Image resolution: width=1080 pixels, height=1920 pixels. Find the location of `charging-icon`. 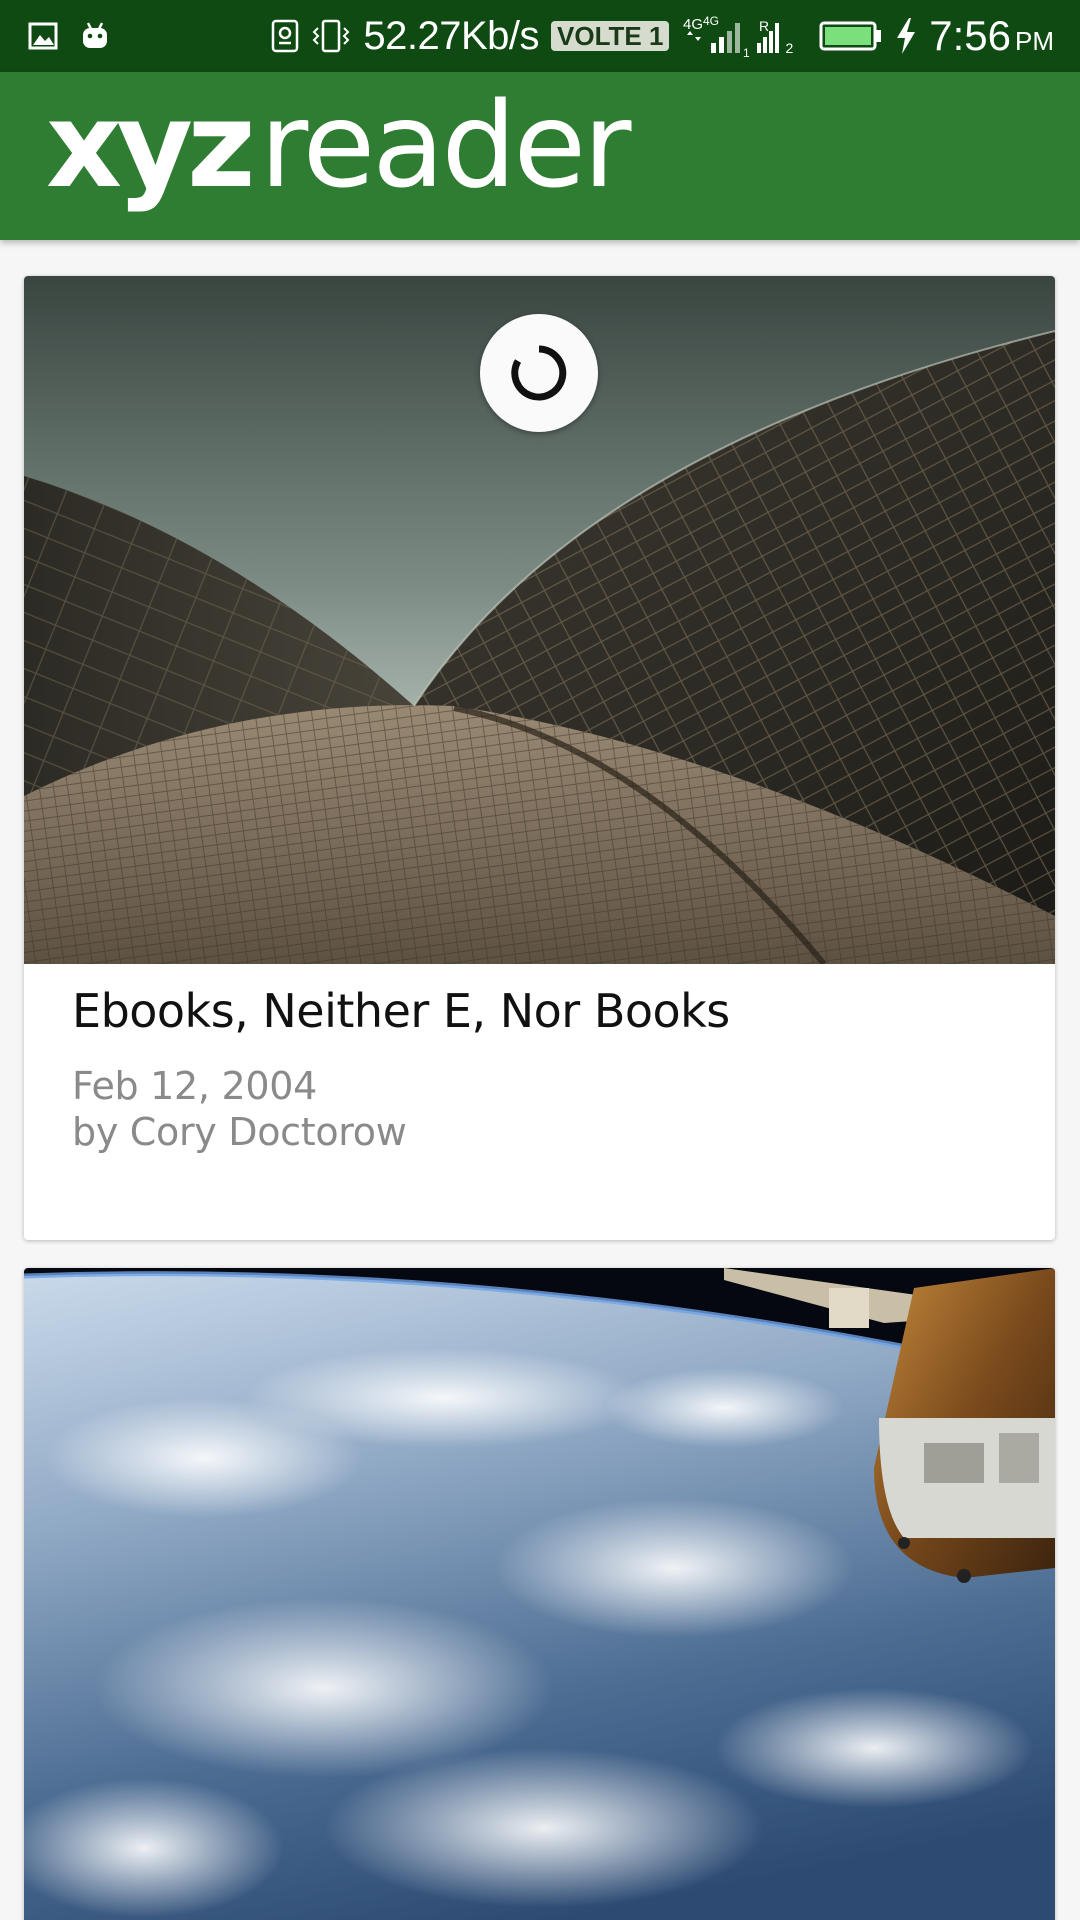

charging-icon is located at coordinates (906, 36).